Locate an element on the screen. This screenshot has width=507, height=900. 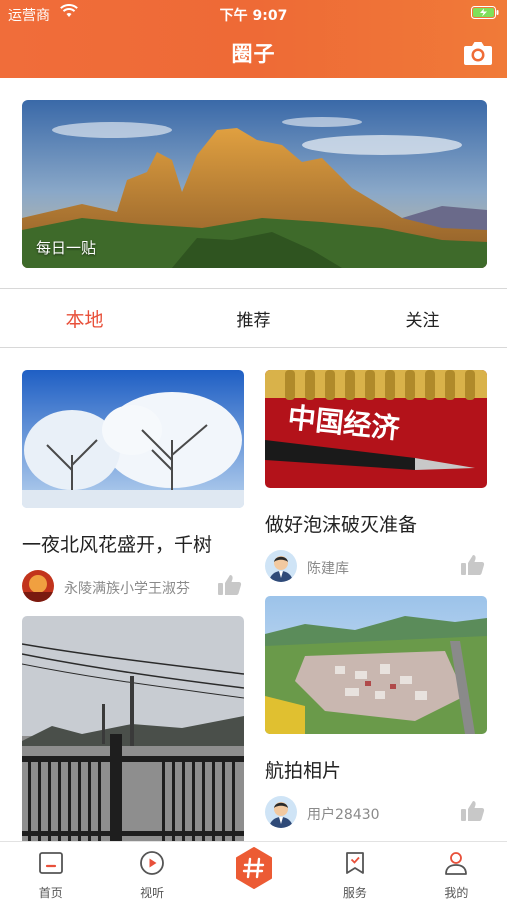
tab-following: 关注 is located at coordinates (422, 318).